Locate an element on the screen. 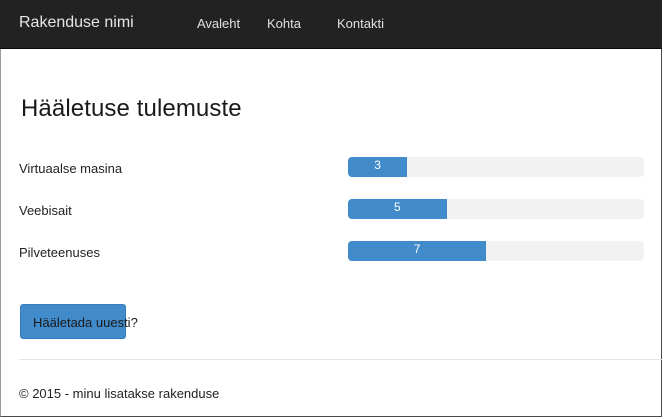 The width and height of the screenshot is (662, 417). result-label: Virtuaalse masina is located at coordinates (71, 168).